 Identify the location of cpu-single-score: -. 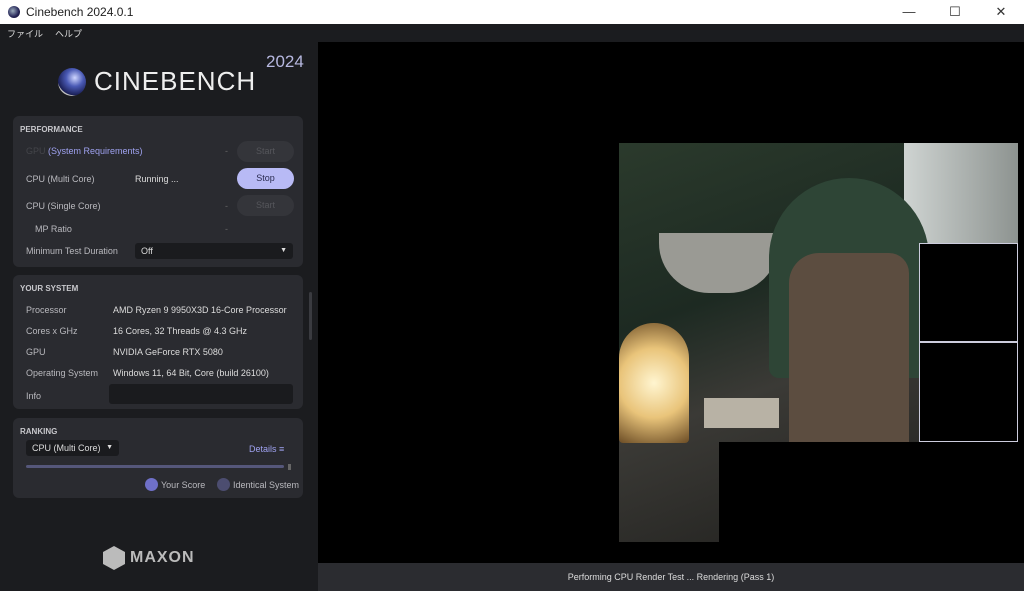
(226, 206).